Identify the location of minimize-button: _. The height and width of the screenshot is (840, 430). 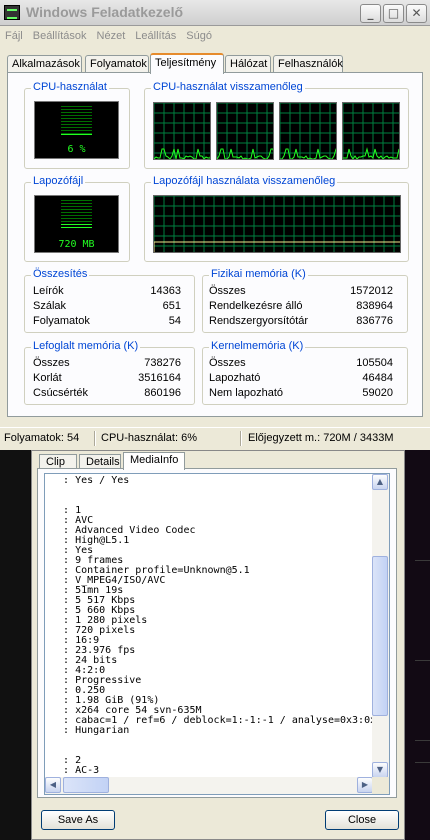
(370, 13).